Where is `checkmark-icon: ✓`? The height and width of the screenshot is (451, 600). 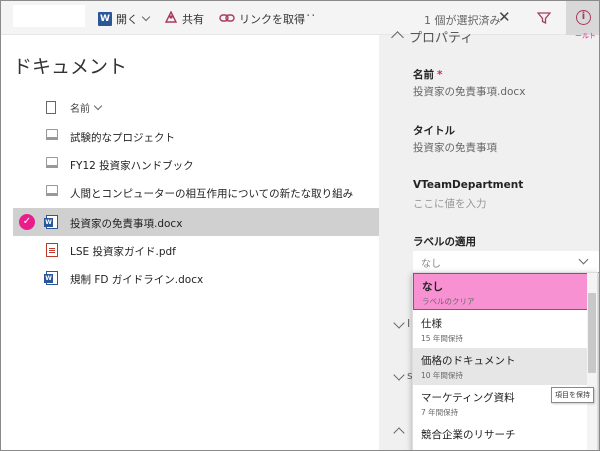 checkmark-icon: ✓ is located at coordinates (27, 222).